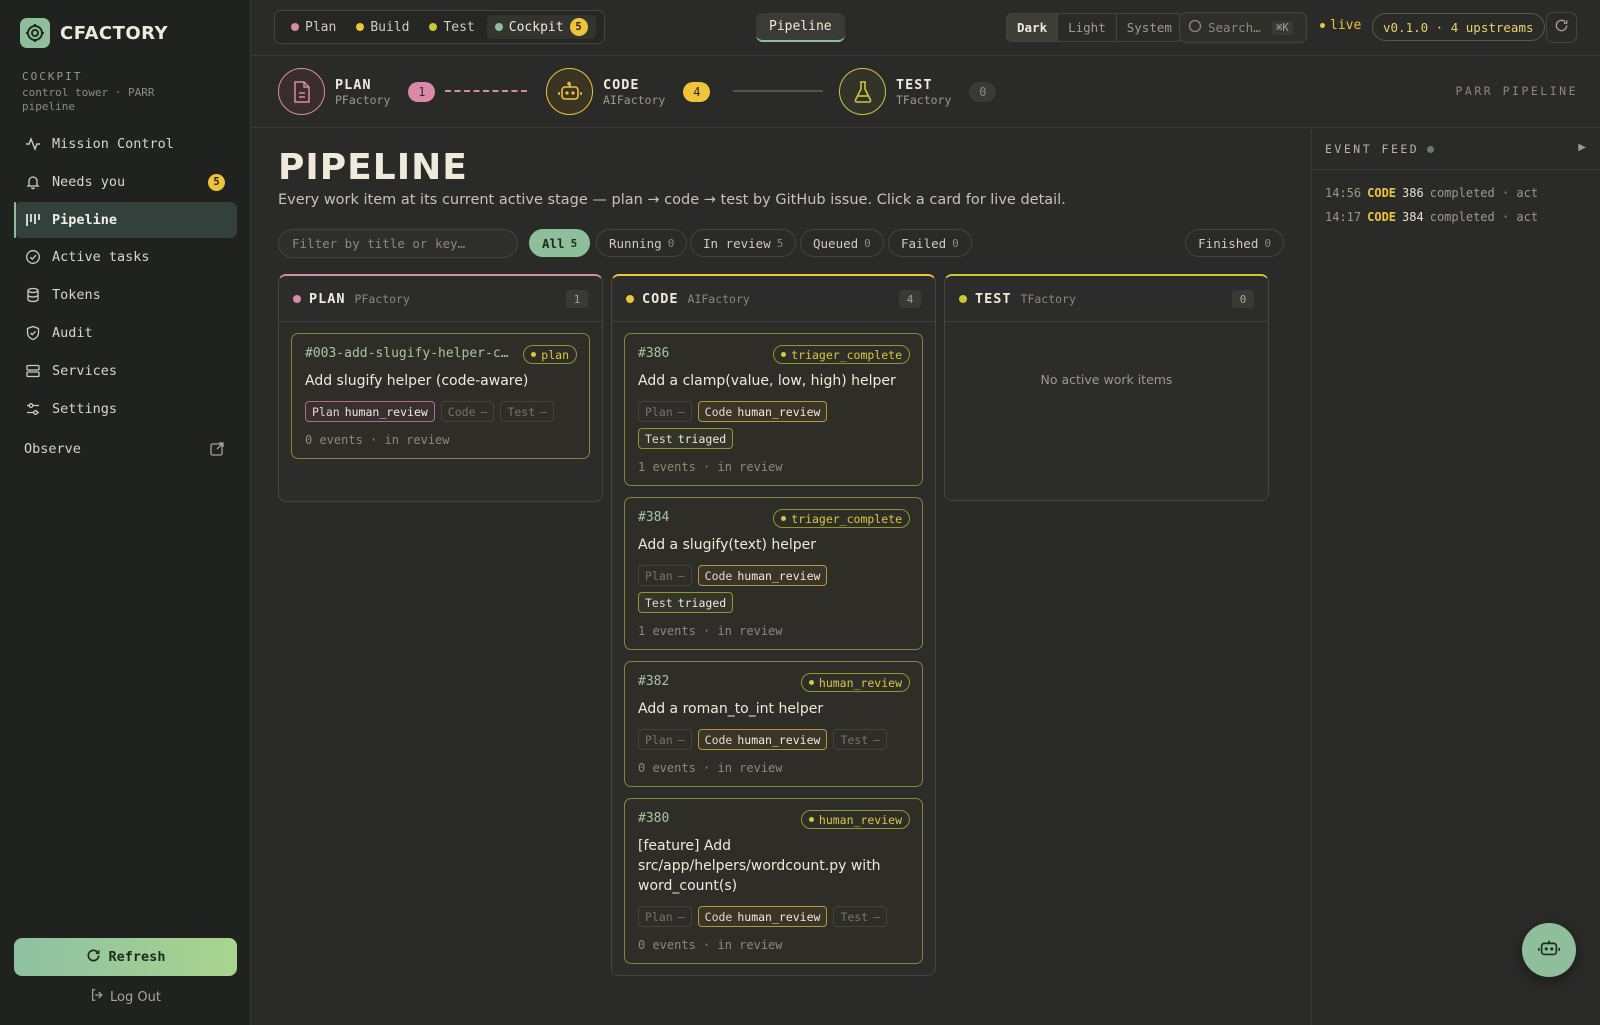 The width and height of the screenshot is (1600, 1025). I want to click on theme-switcher: Dark Light System, so click(1094, 27).